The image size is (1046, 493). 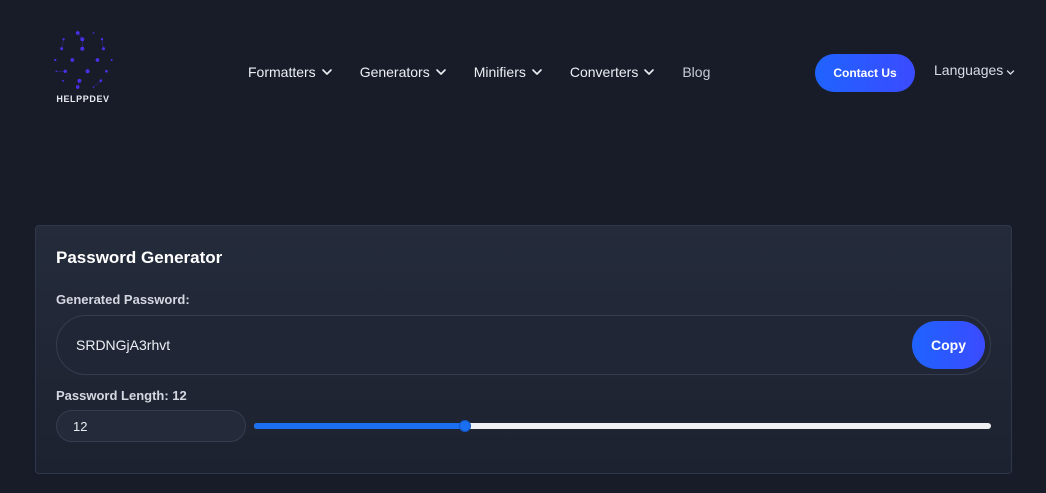 I want to click on generated-password-field: SRDNGjA3rhvt Copy, so click(x=523, y=345).